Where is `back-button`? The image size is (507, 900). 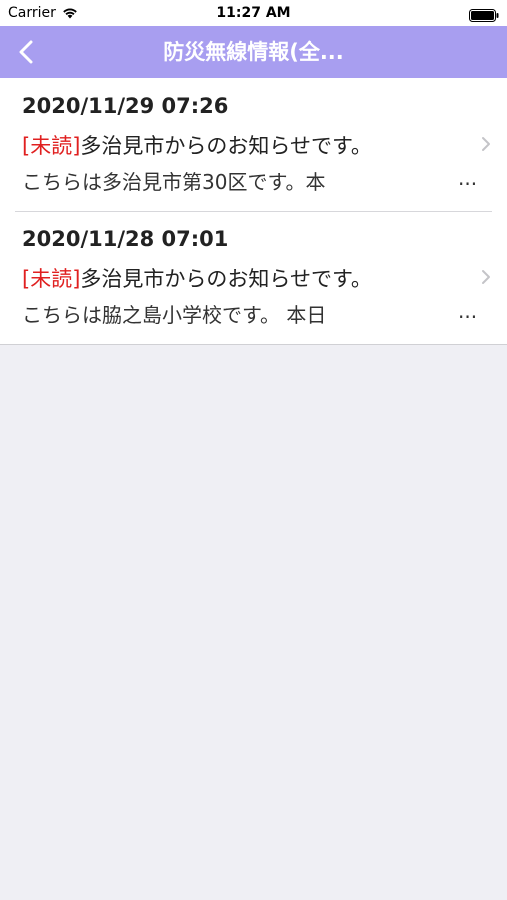
back-button is located at coordinates (26, 52).